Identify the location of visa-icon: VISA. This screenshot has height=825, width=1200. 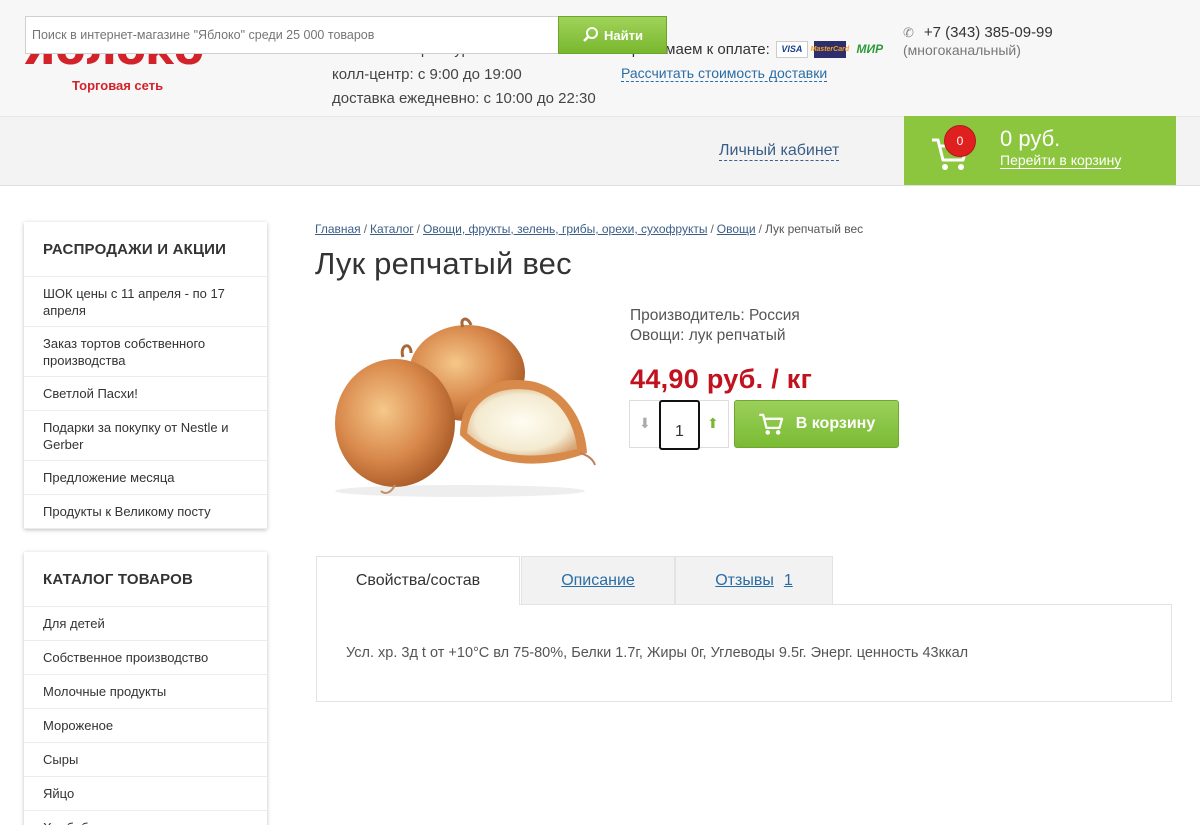
(791, 49).